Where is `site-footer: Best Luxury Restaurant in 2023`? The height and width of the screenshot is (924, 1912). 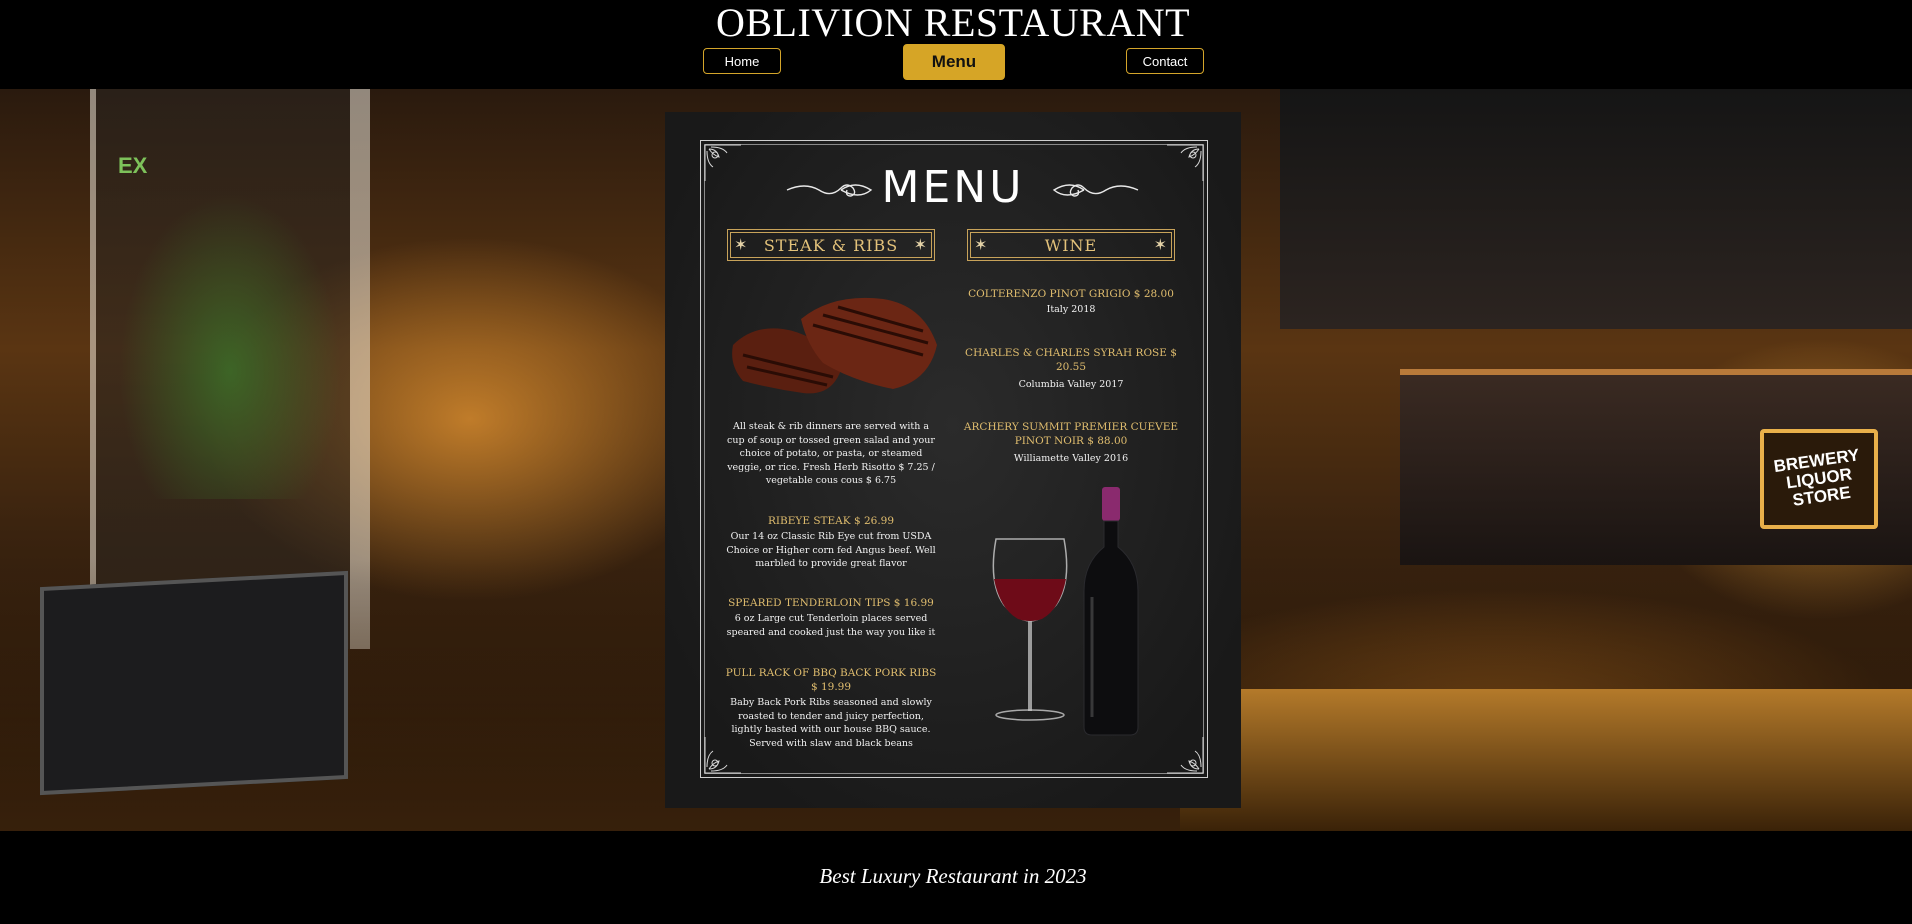 site-footer: Best Luxury Restaurant in 2023 is located at coordinates (956, 877).